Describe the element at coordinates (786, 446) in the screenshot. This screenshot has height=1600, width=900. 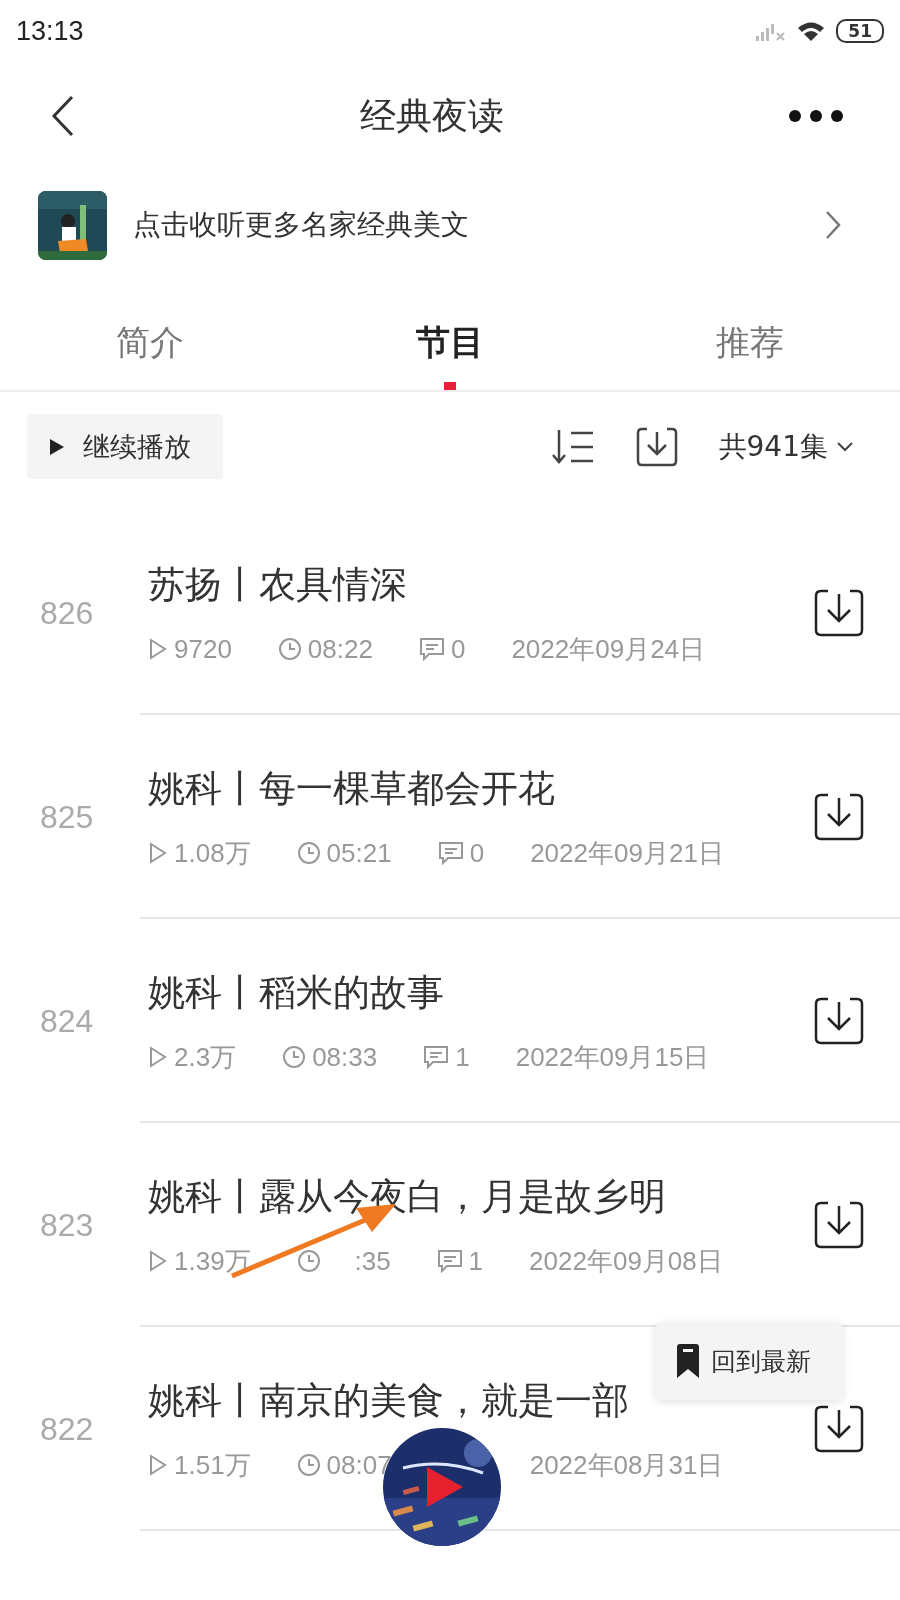
I see `episode-count-dropdown: 共941集` at that location.